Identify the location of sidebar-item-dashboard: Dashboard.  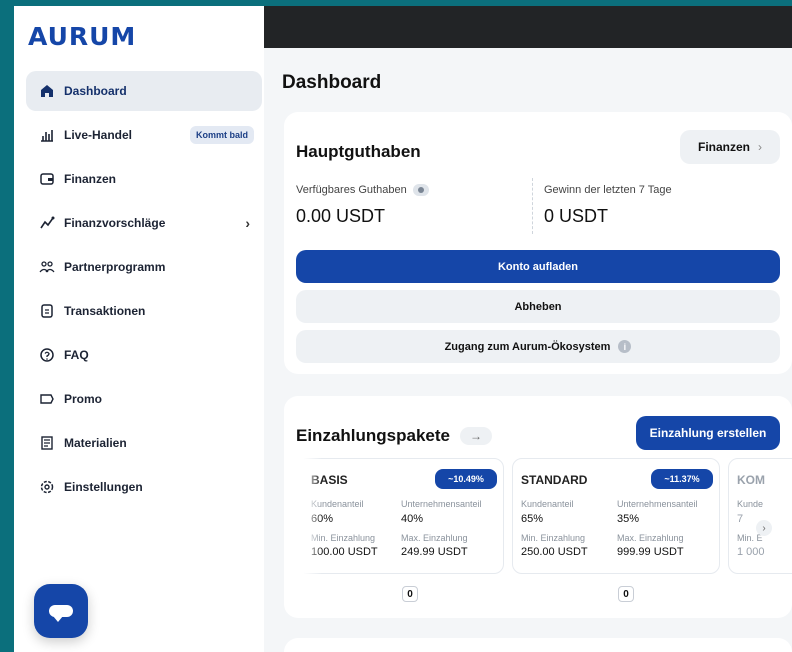
(144, 91).